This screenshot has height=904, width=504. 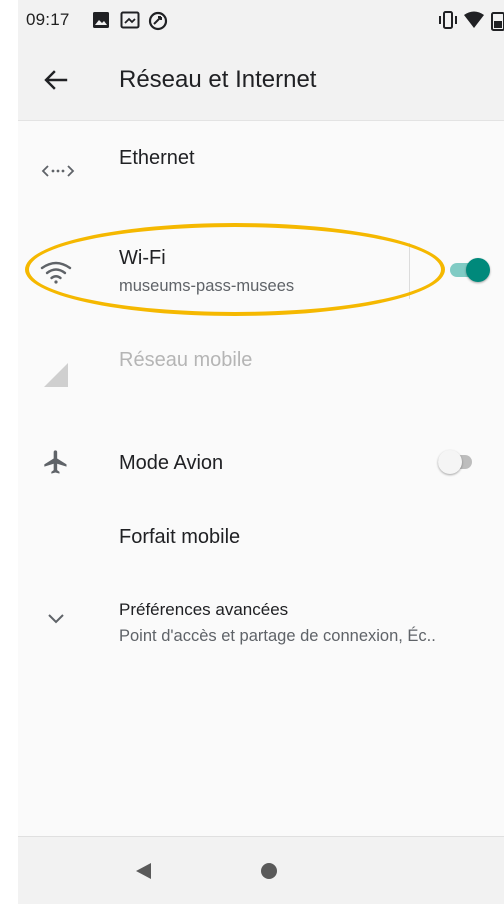 I want to click on signal-icon, so click(x=56, y=377).